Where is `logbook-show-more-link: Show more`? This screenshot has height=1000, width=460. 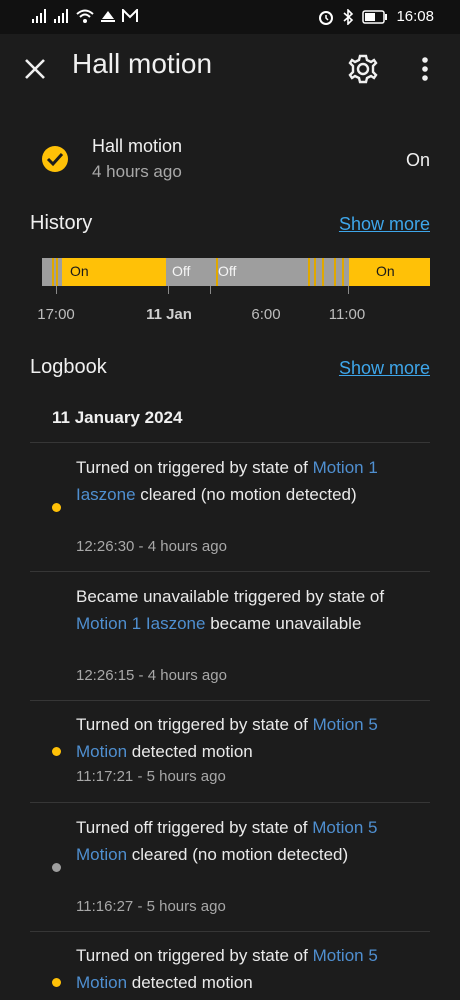 logbook-show-more-link: Show more is located at coordinates (384, 368).